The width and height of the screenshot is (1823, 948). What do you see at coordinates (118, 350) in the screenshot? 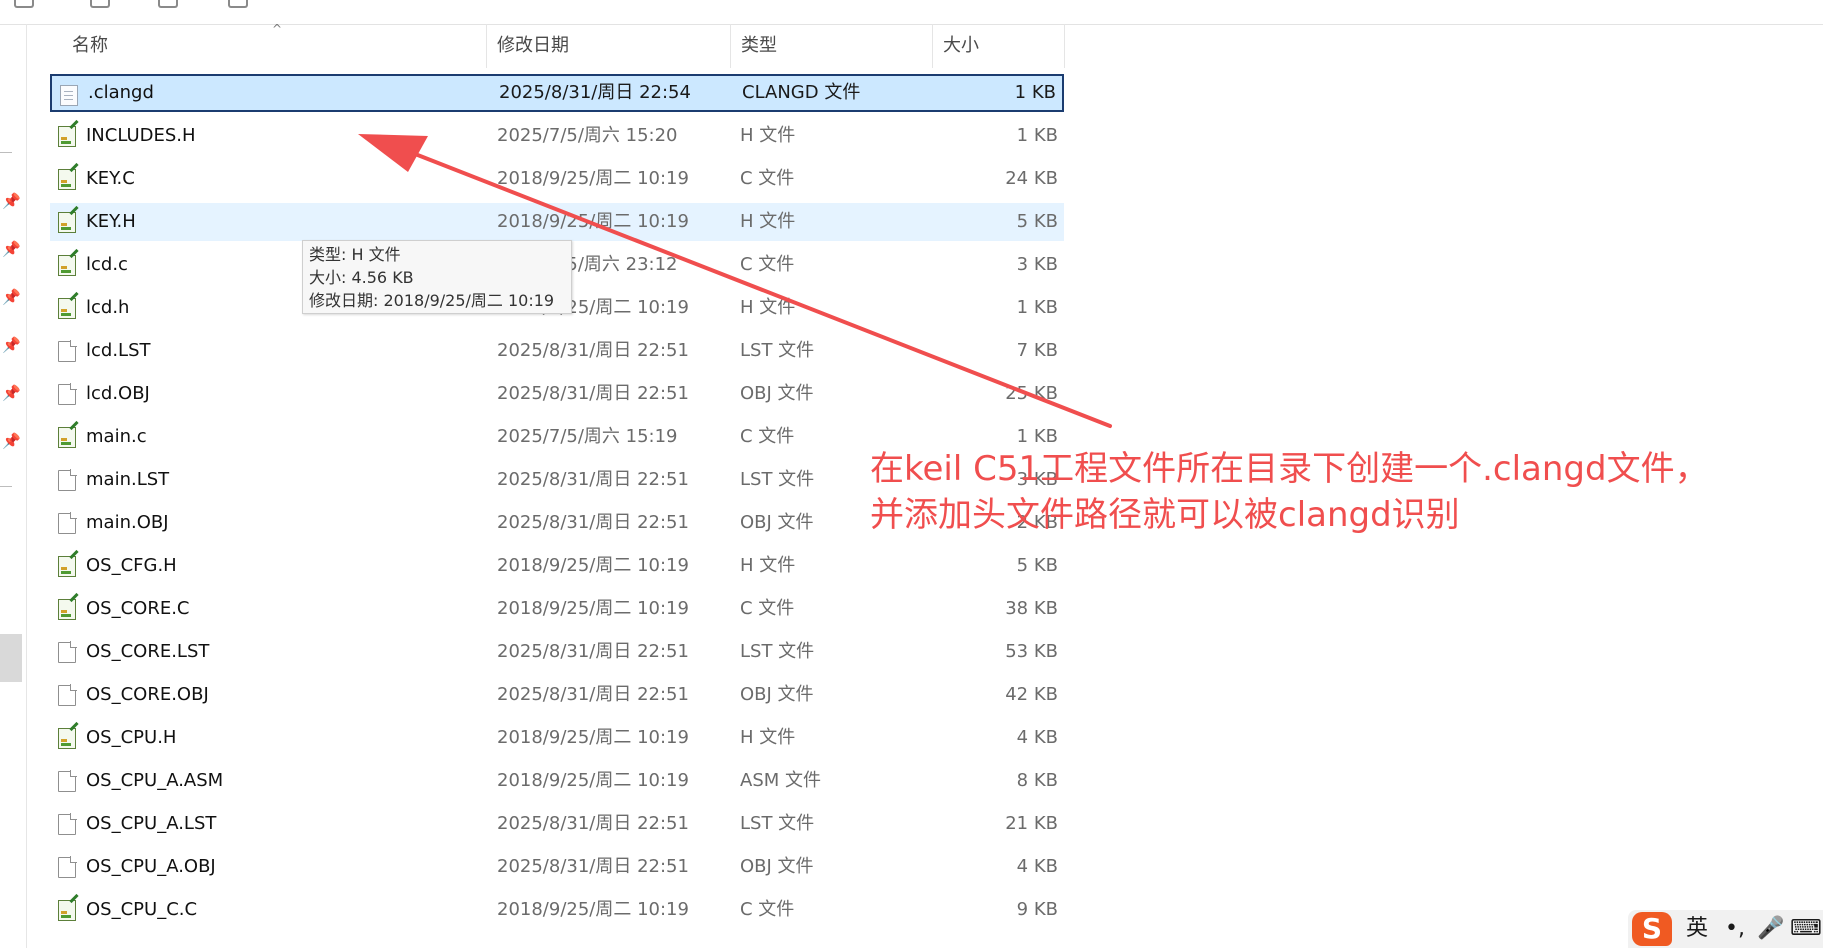
I see `file-name: lcd.LST` at bounding box center [118, 350].